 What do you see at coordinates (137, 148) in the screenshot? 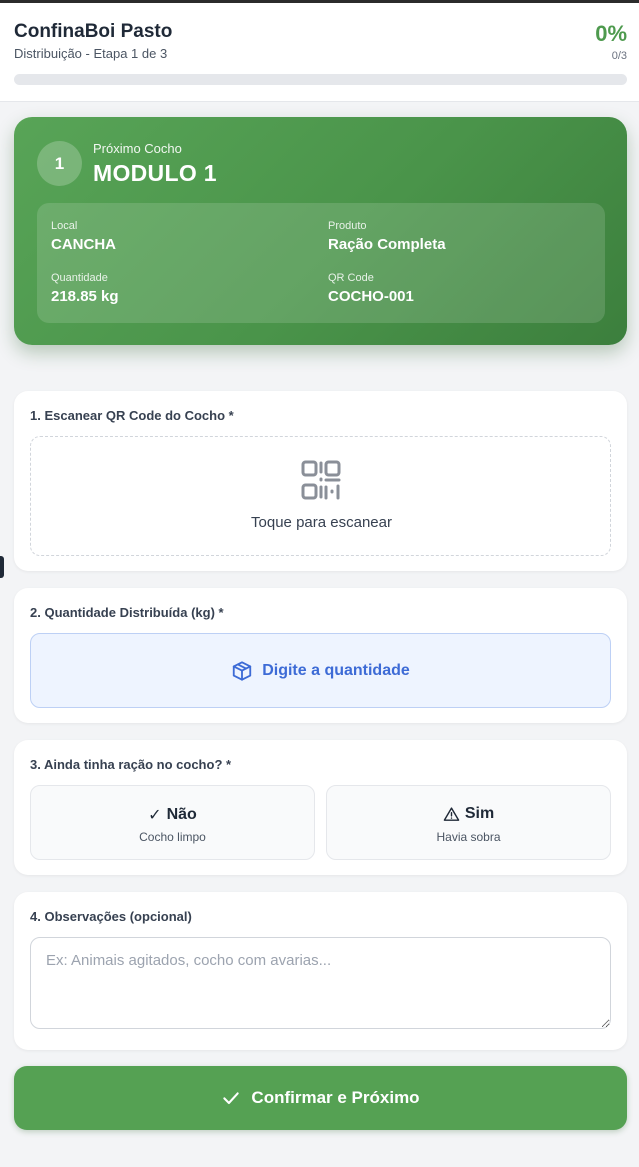
I see `next-trough-label: Próximo Cocho` at bounding box center [137, 148].